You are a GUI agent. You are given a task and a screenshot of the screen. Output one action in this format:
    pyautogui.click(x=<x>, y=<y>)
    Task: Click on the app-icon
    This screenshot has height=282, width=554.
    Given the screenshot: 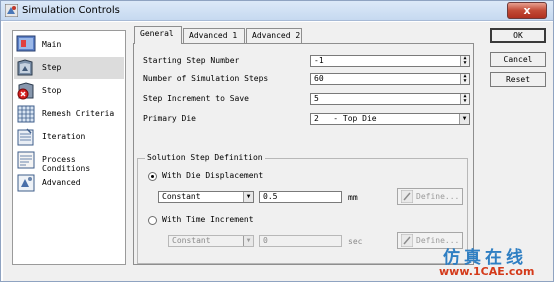 What is the action you would take?
    pyautogui.click(x=11, y=10)
    